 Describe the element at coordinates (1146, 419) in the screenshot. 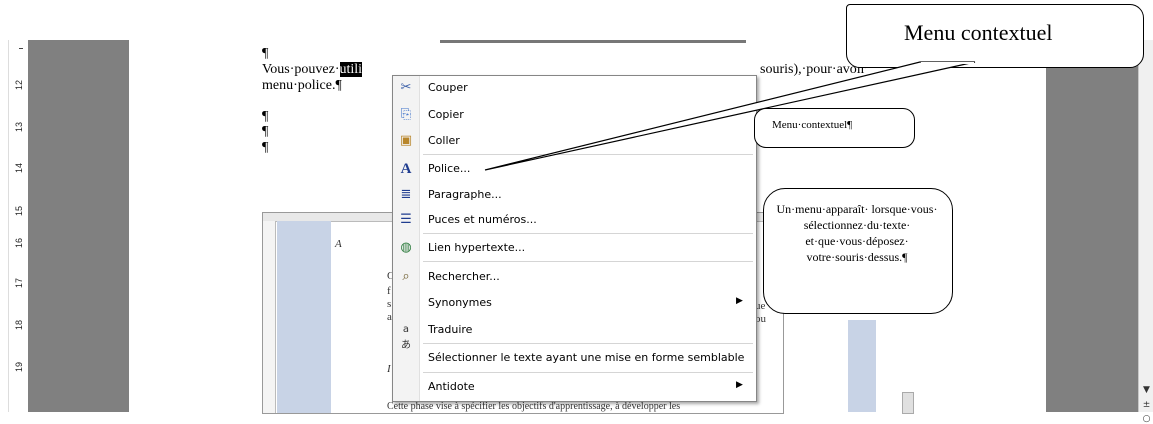

I see `browse-object-icon: ○` at that location.